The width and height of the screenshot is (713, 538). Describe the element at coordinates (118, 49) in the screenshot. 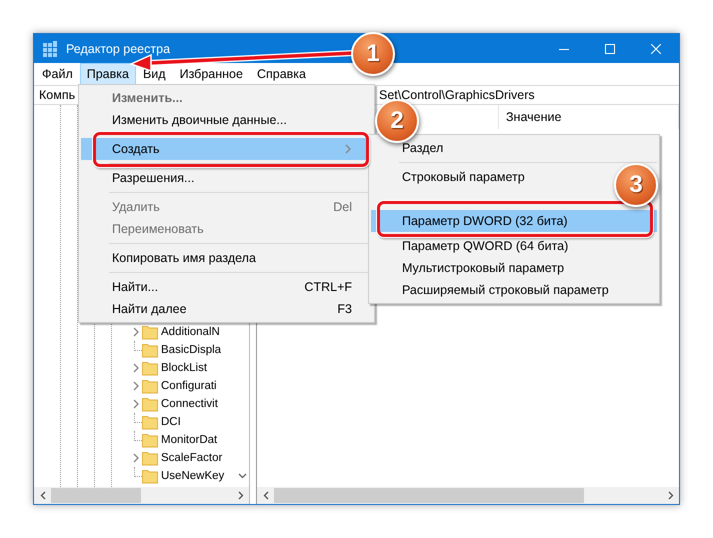

I see `window-title: Редактор реестра` at that location.